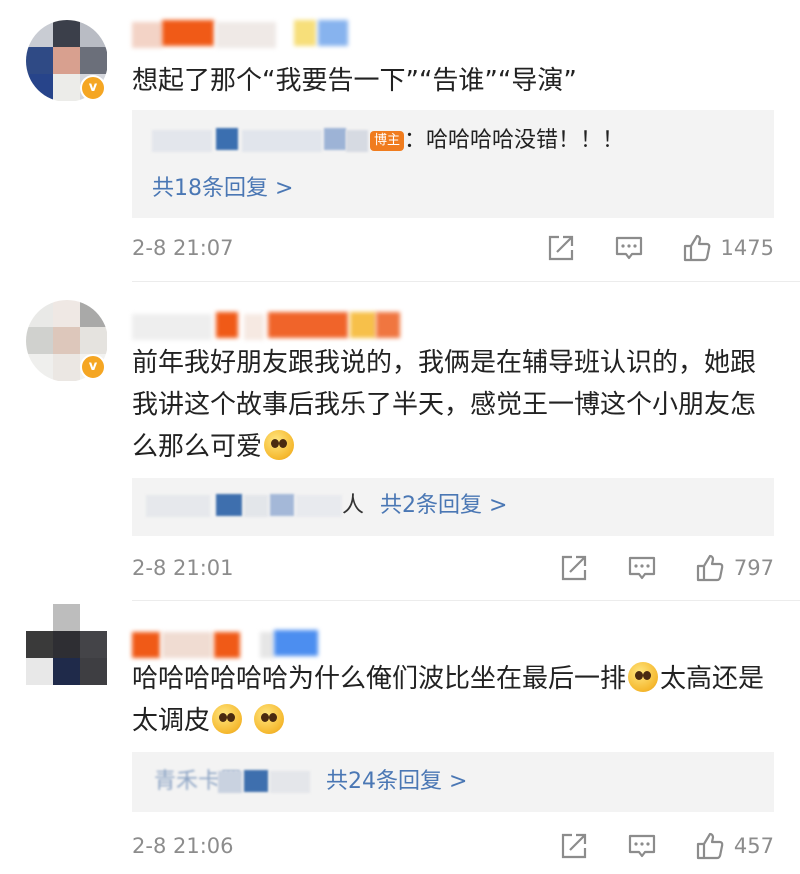 The image size is (800, 874). Describe the element at coordinates (666, 568) in the screenshot. I see `action-bar: 797` at that location.